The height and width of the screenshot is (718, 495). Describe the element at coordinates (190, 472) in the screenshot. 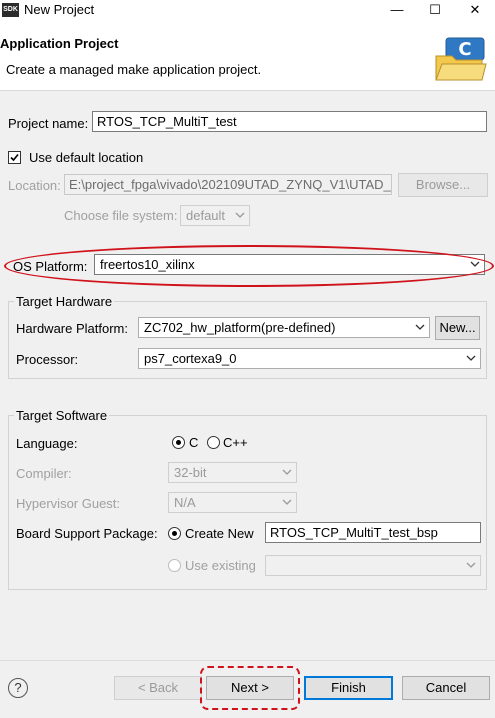

I see `compiler-value: 32-bit` at that location.